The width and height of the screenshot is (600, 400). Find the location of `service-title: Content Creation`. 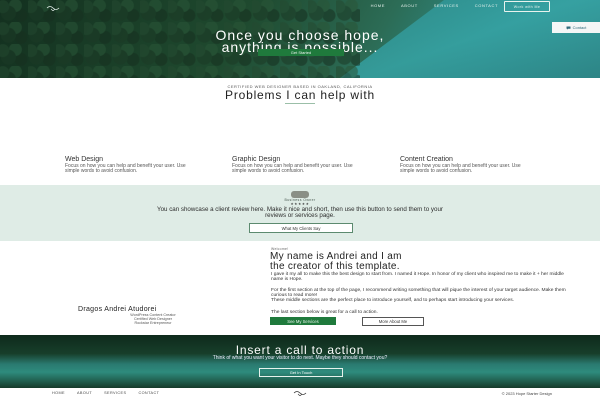

service-title: Content Creation is located at coordinates (426, 159).